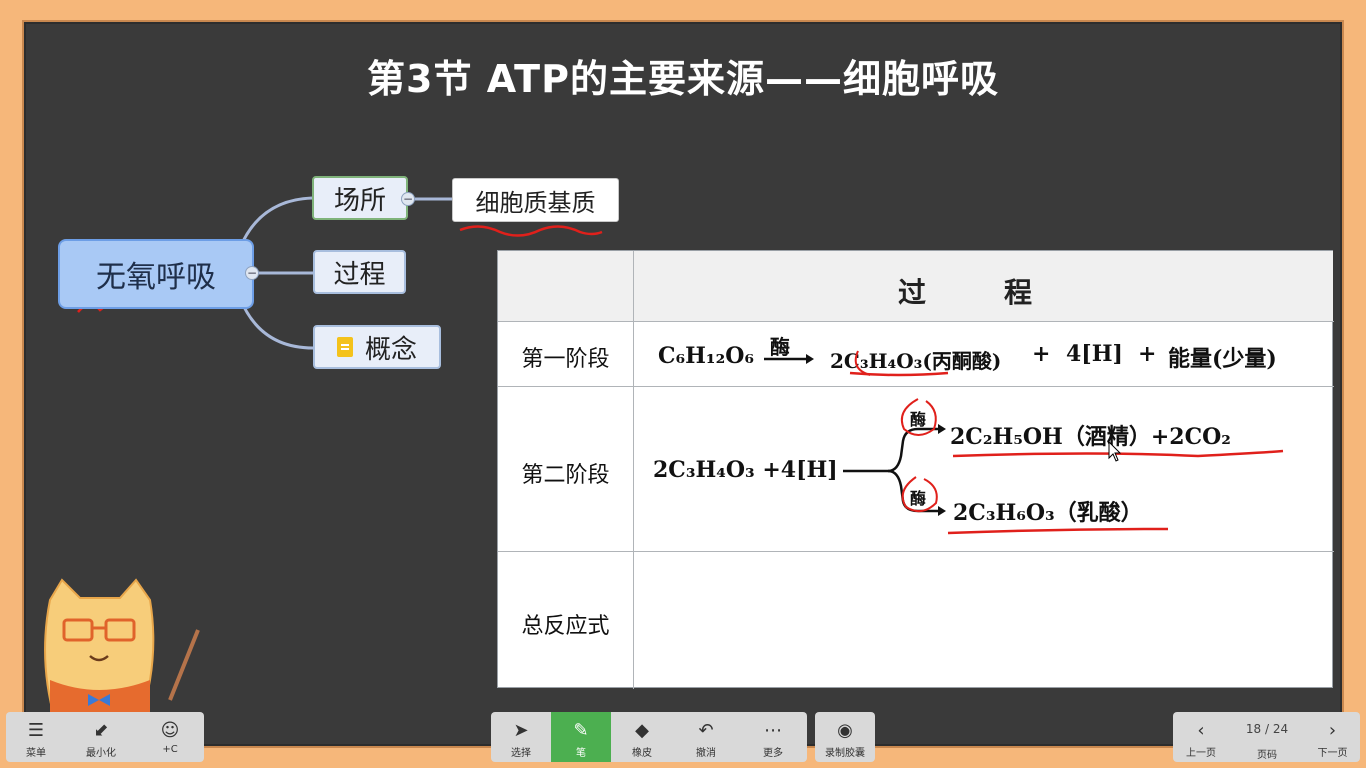 Image resolution: width=1366 pixels, height=768 pixels. Describe the element at coordinates (36, 730) in the screenshot. I see `menu-icon: ☰` at that location.